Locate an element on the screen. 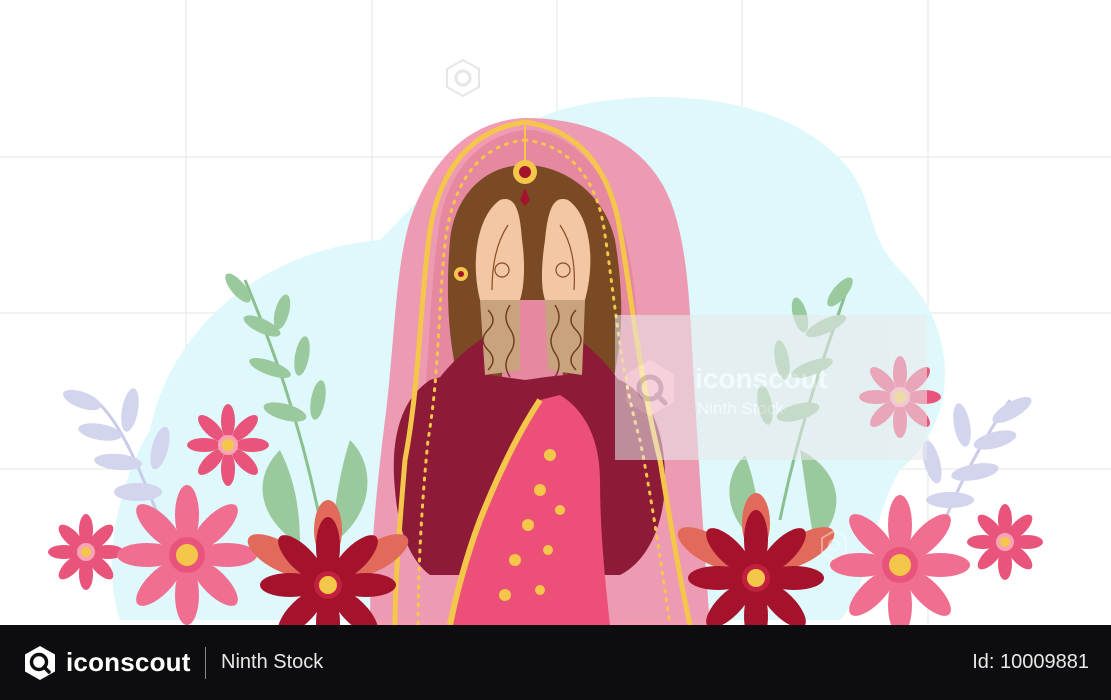 The height and width of the screenshot is (700, 1111). flower-pink-far-right is located at coordinates (1005, 542).